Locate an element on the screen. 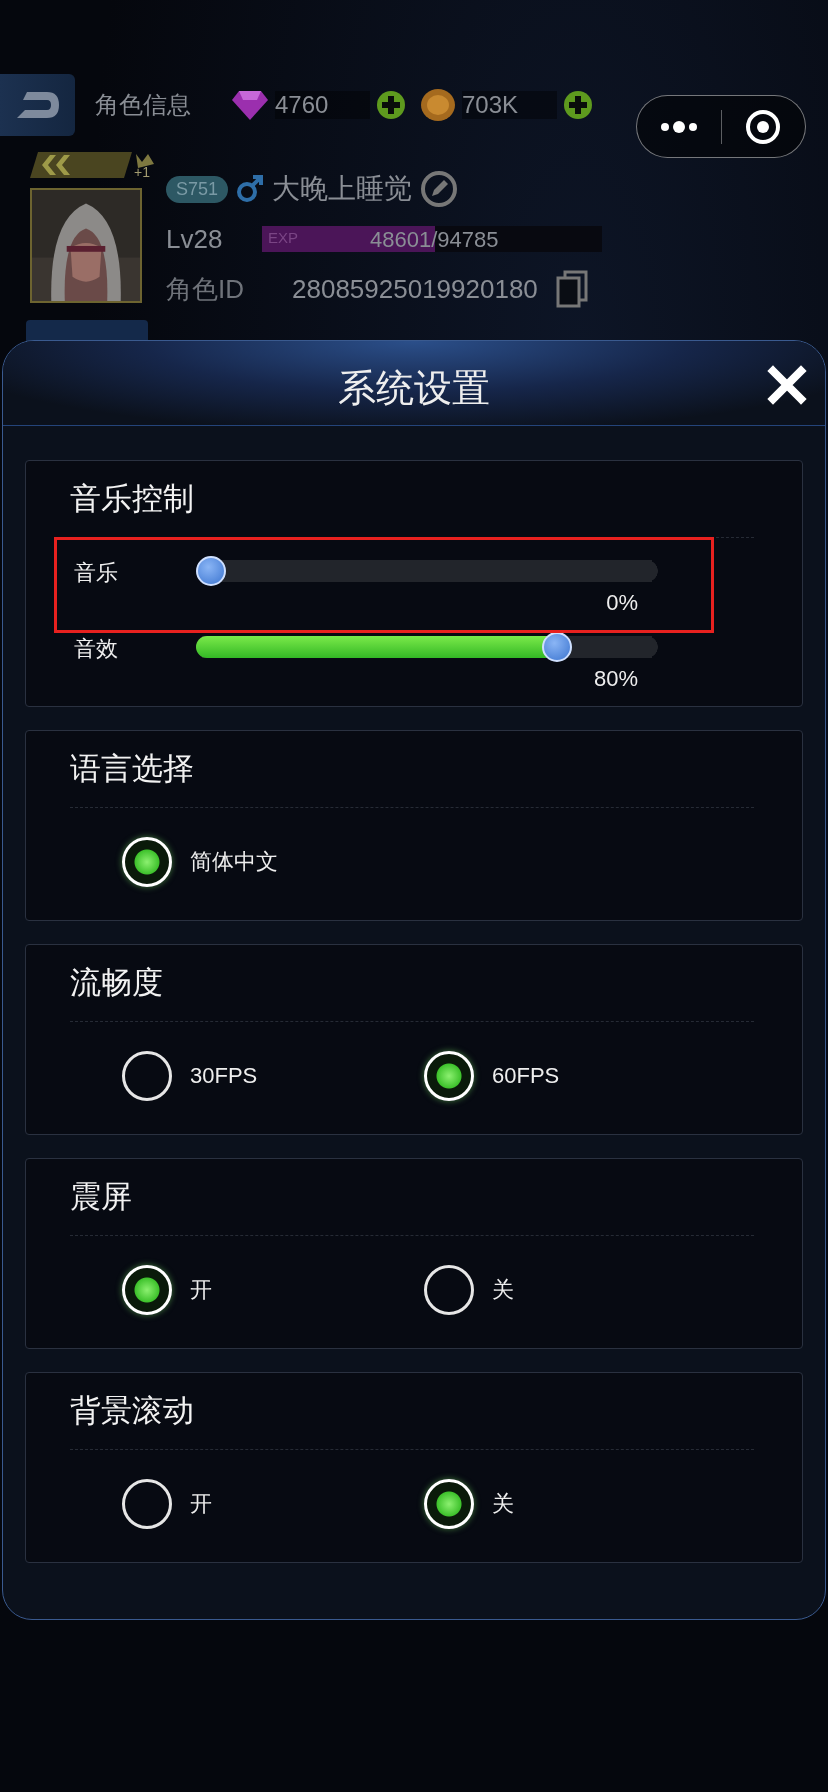  back-button is located at coordinates (37, 105).